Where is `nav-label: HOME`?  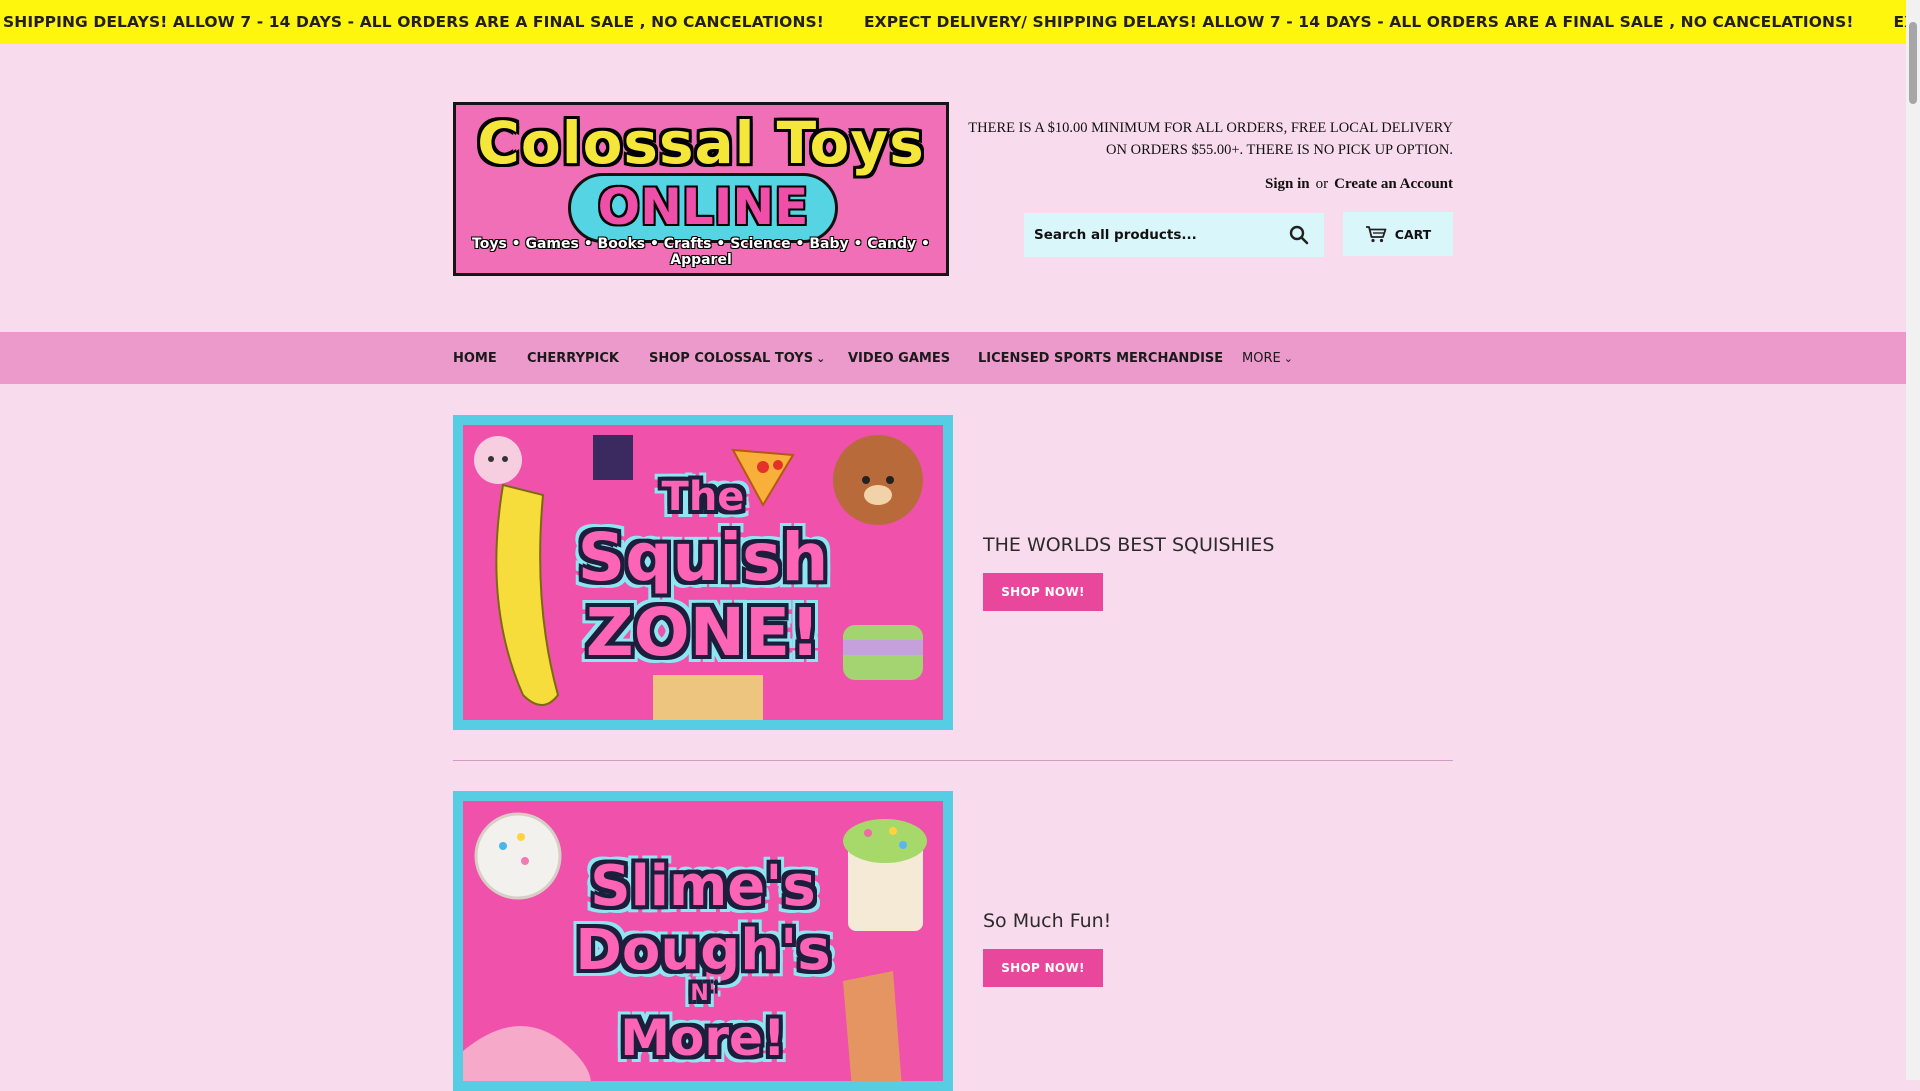
nav-label: HOME is located at coordinates (475, 358).